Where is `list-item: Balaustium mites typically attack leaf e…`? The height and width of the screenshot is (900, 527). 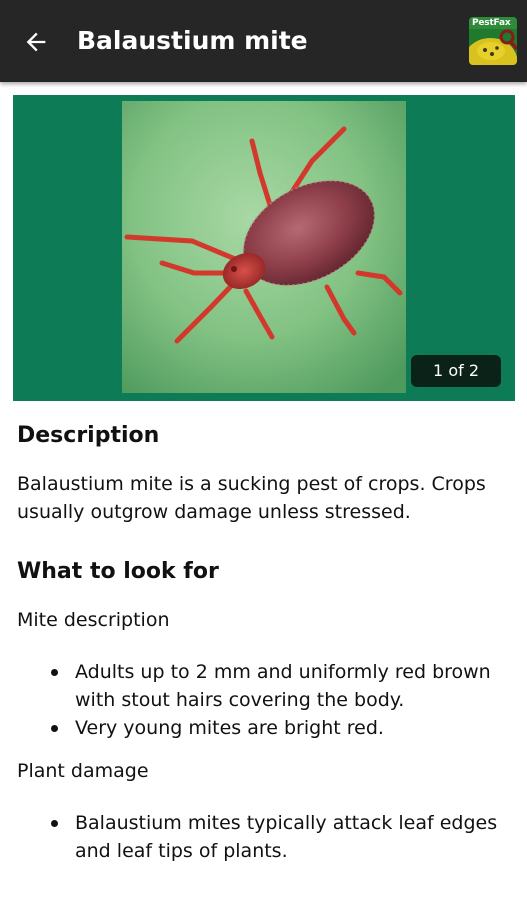 list-item: Balaustium mites typically attack leaf e… is located at coordinates (281, 837).